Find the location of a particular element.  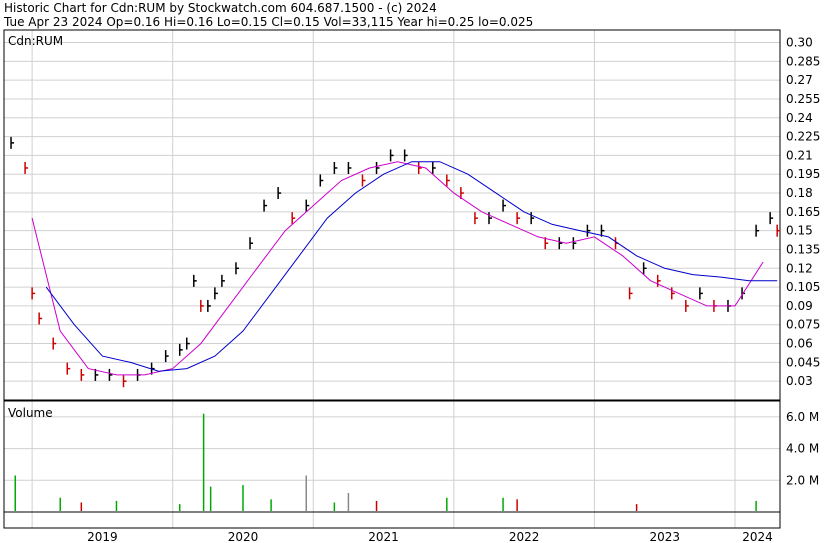

year-label: 2020 is located at coordinates (243, 536).